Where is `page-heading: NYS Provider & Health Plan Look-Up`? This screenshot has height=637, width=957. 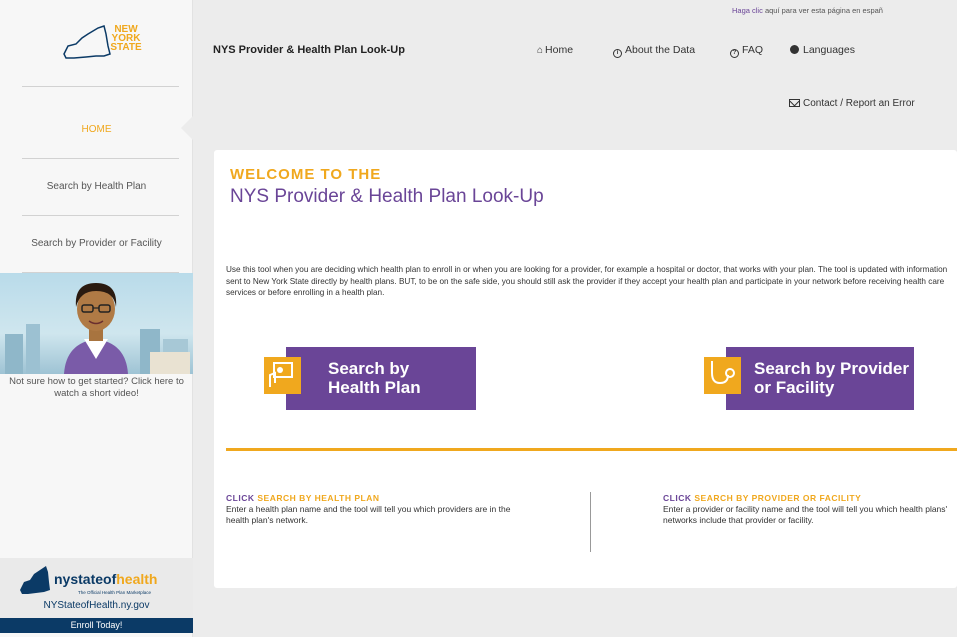 page-heading: NYS Provider & Health Plan Look-Up is located at coordinates (387, 196).